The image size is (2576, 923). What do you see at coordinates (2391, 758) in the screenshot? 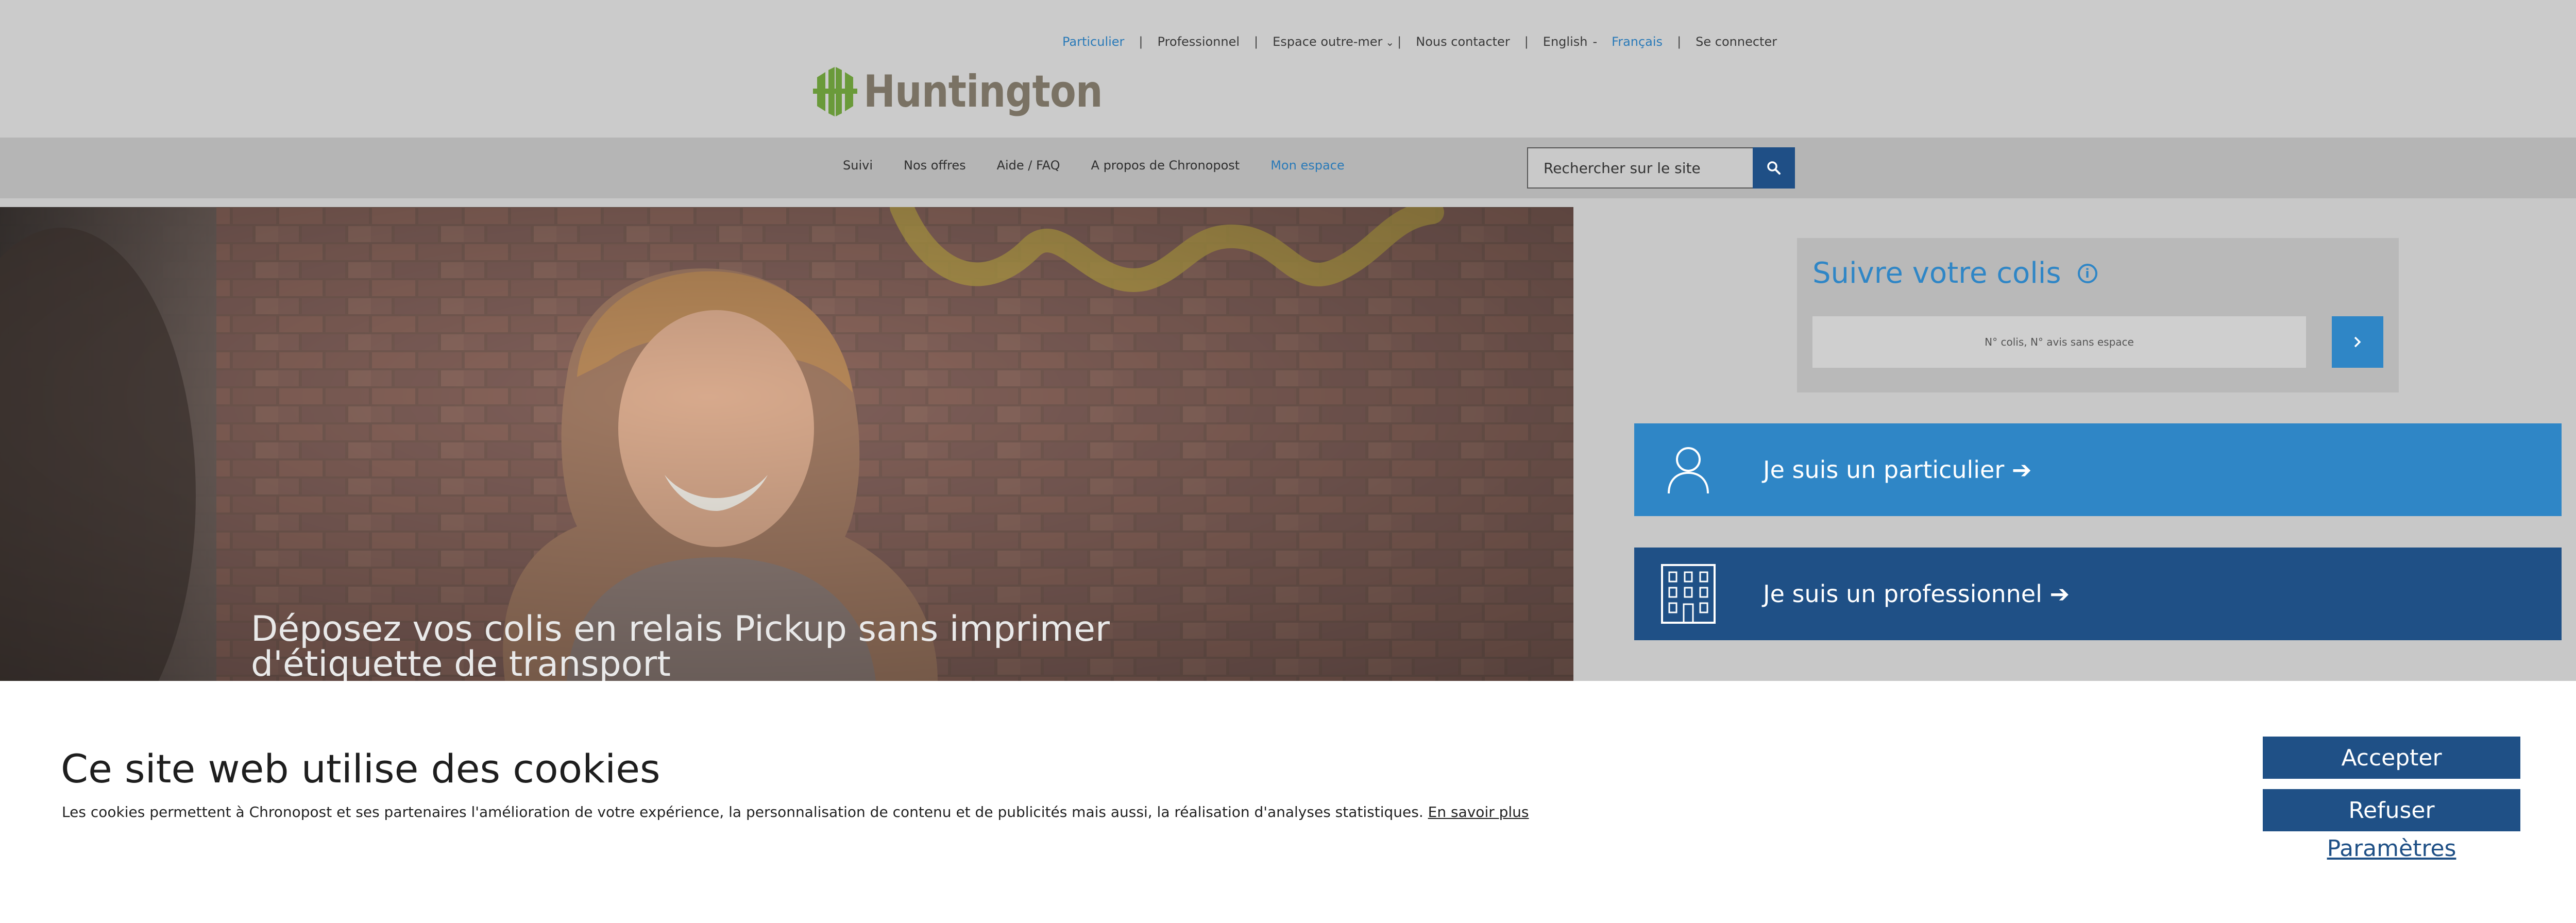
I see `accept-cookies-button: Accepter` at bounding box center [2391, 758].